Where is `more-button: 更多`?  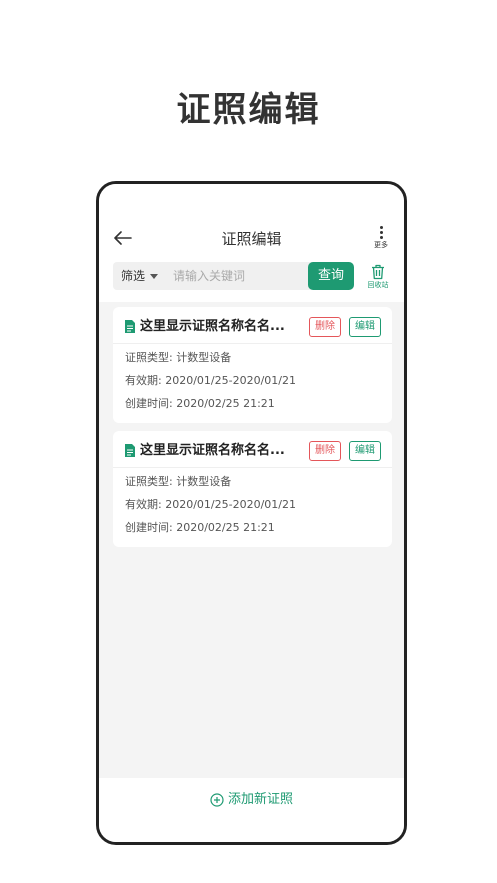
more-button: 更多 is located at coordinates (381, 239).